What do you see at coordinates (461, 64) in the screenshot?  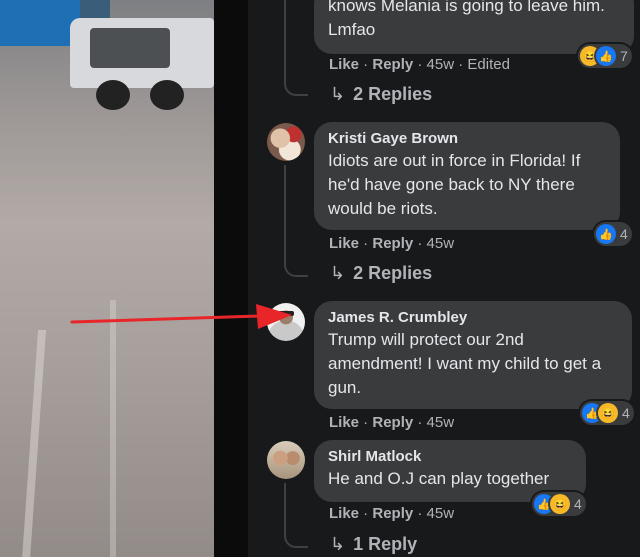 I see `comment-meta: · 45w · Edited` at bounding box center [461, 64].